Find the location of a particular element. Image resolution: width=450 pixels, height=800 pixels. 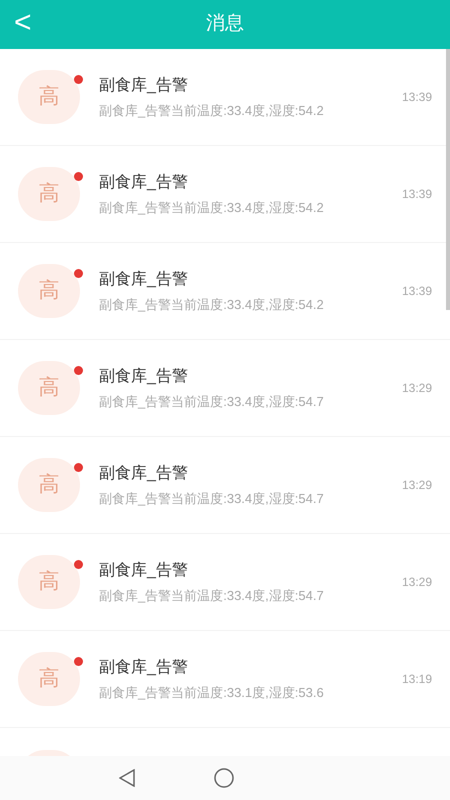

message-body: 副食库_告警当前温度:33.1度,湿度:53.6 is located at coordinates (212, 692).